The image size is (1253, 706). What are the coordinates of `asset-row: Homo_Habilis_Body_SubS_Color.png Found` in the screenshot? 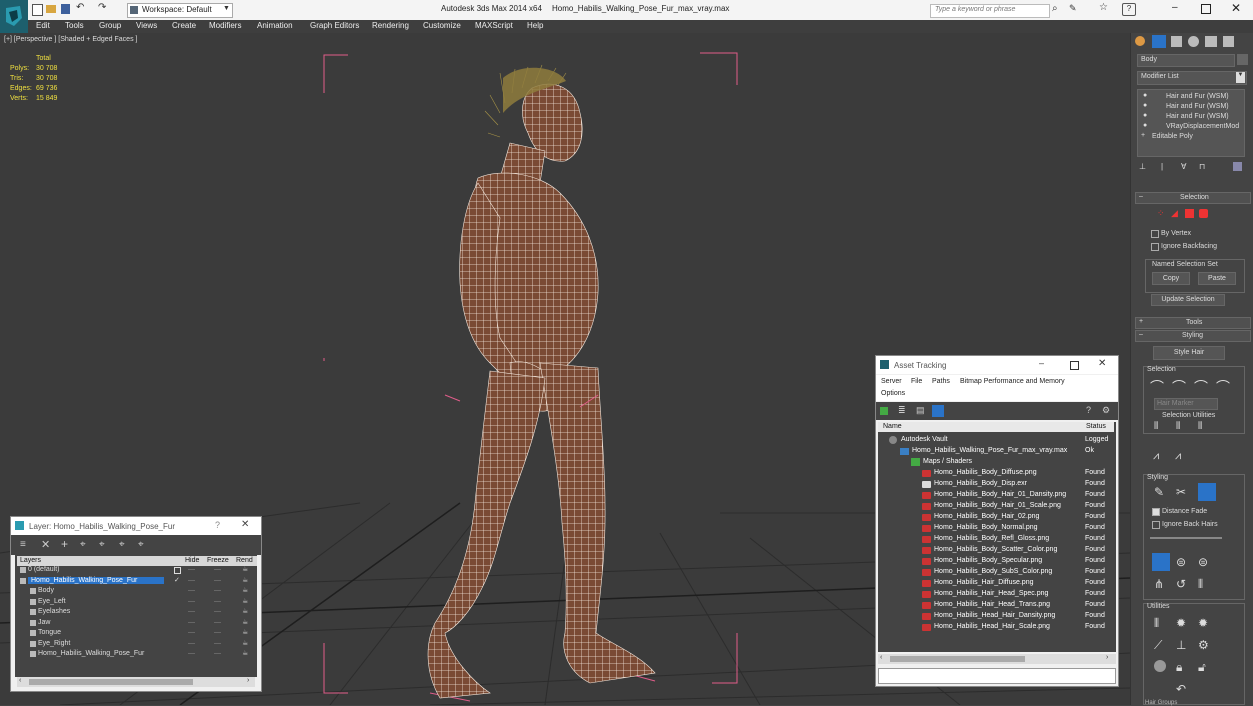 It's located at (996, 572).